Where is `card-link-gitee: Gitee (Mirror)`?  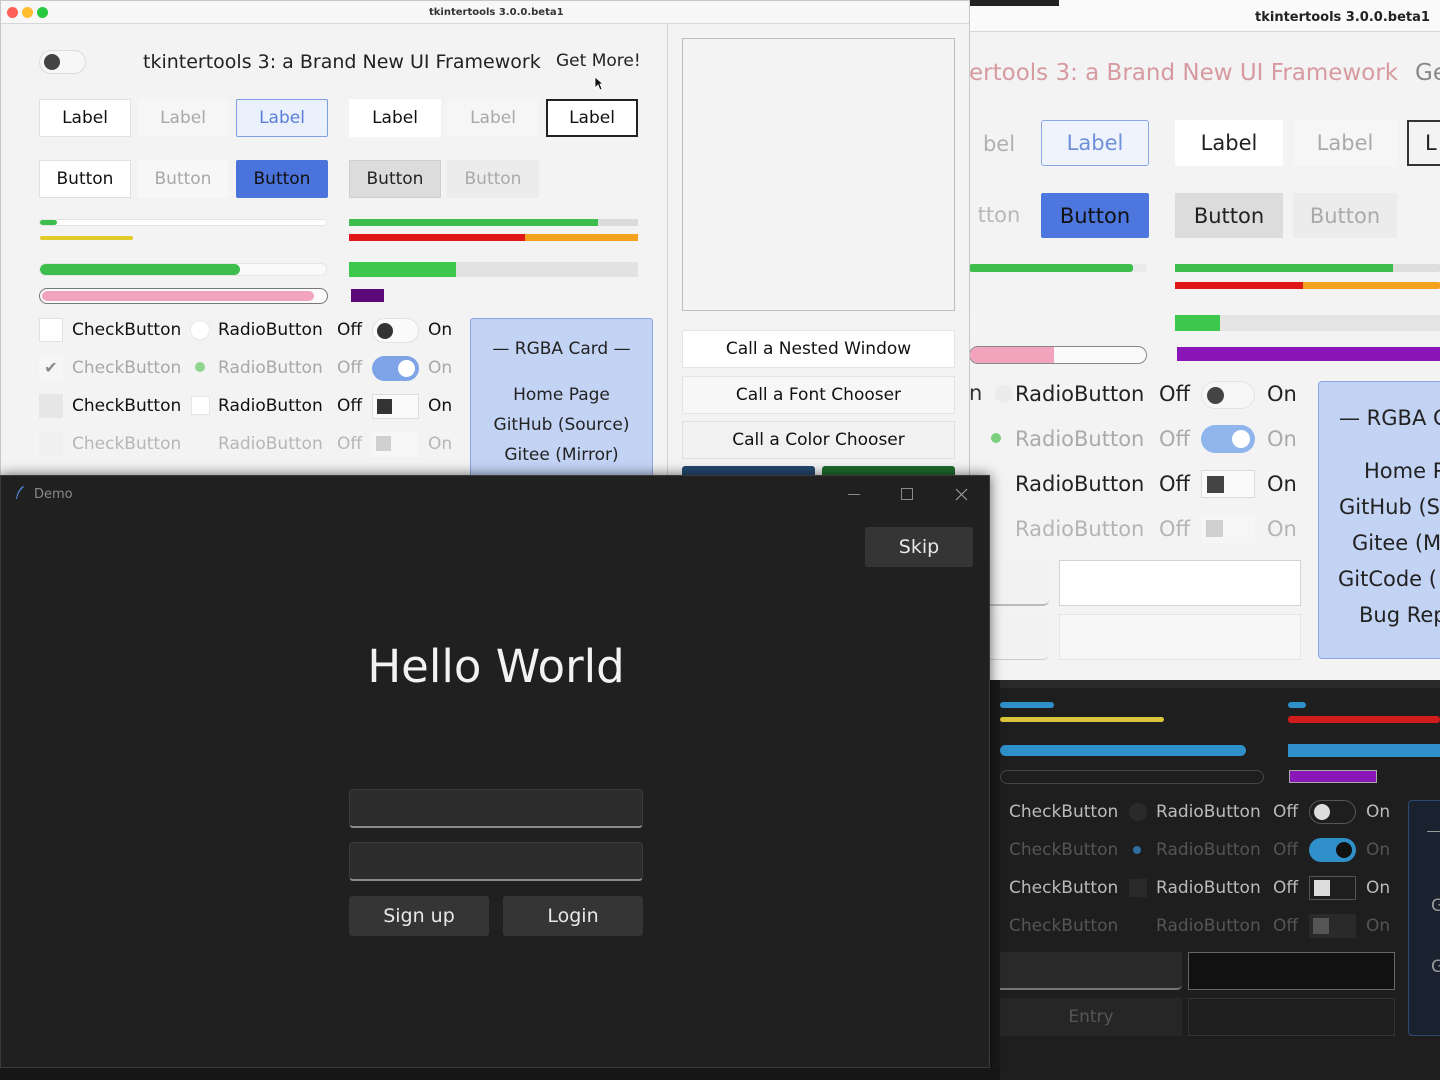
card-link-gitee: Gitee (Mirror) is located at coordinates (561, 455).